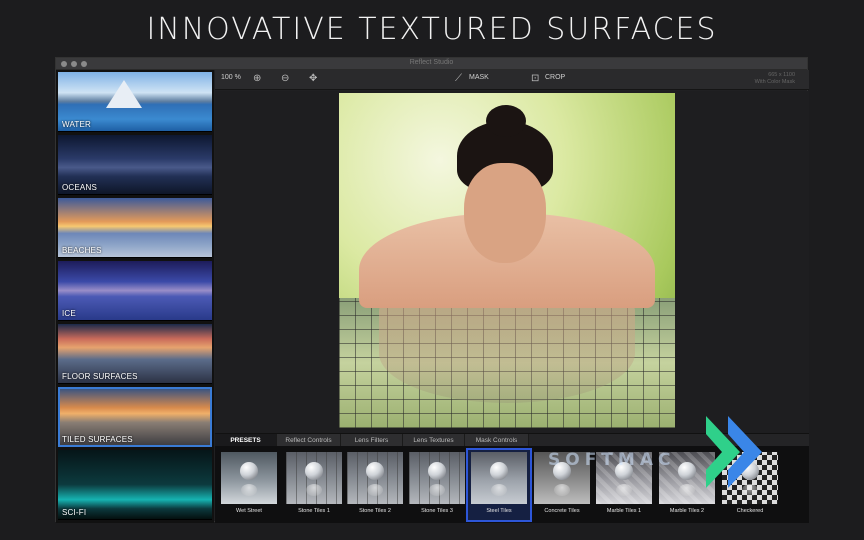 This screenshot has width=864, height=540. What do you see at coordinates (687, 511) in the screenshot?
I see `preset-label: Marble Tiles 2` at bounding box center [687, 511].